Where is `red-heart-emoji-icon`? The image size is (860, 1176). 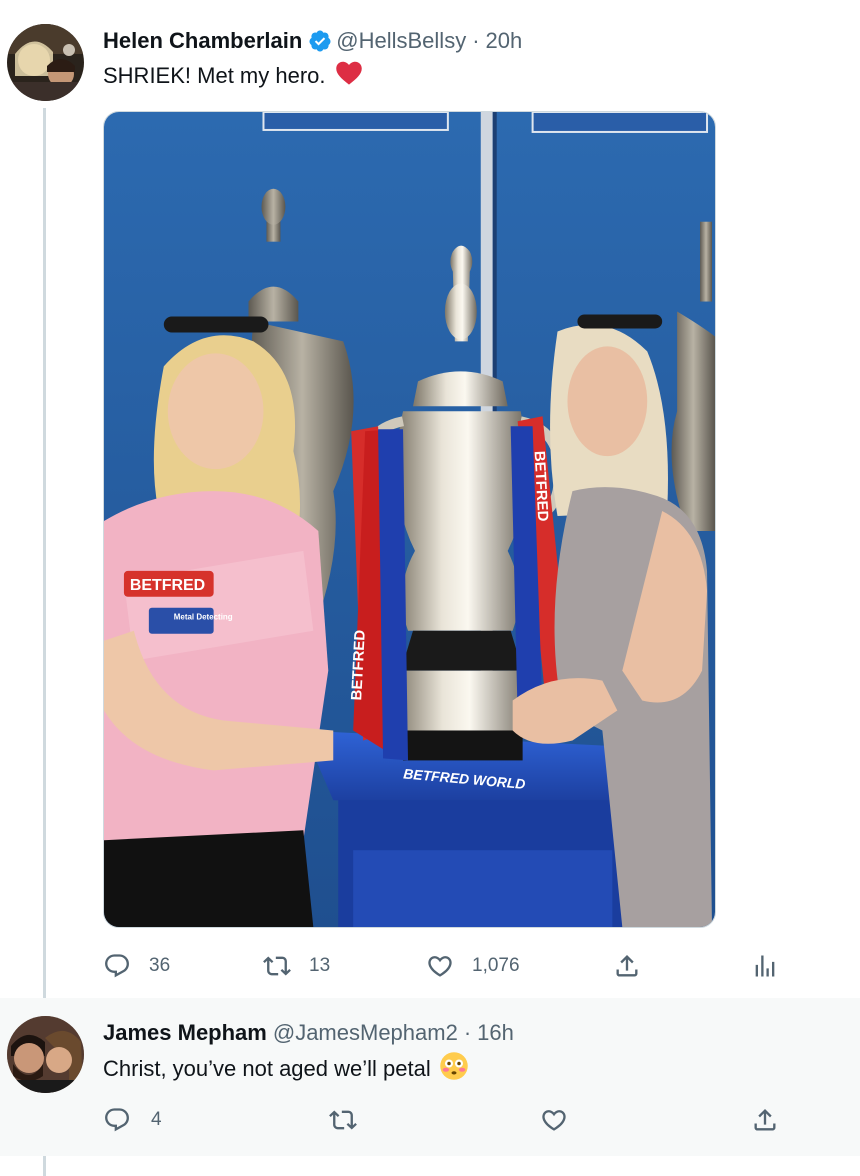 red-heart-emoji-icon is located at coordinates (349, 76).